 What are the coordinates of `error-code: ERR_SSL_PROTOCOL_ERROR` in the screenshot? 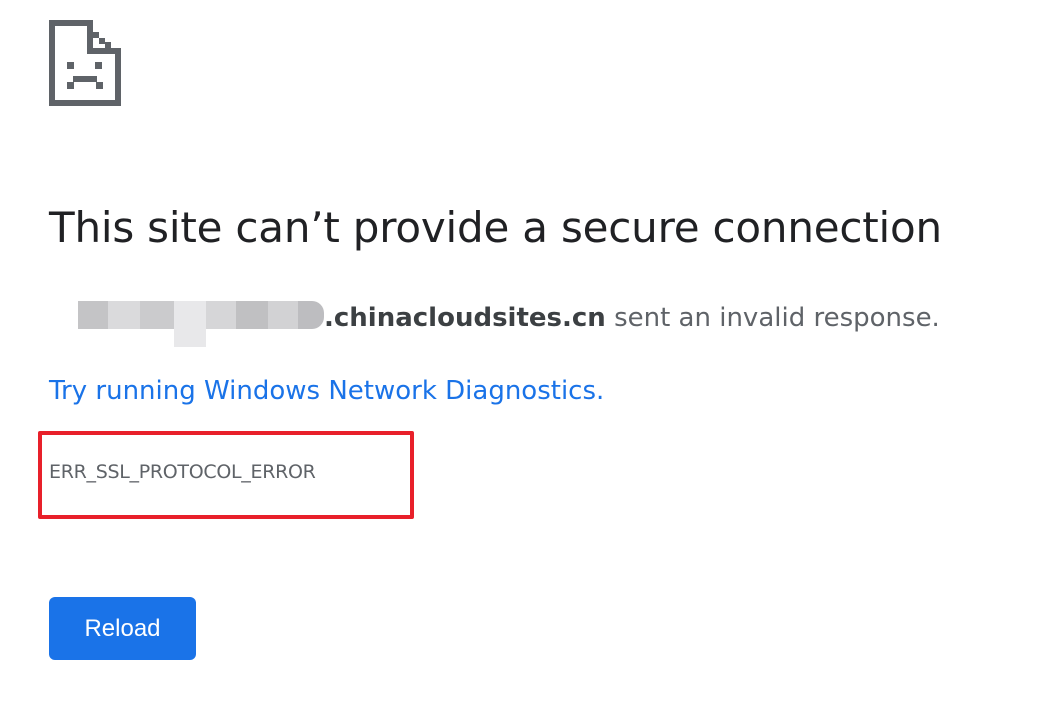 It's located at (182, 472).